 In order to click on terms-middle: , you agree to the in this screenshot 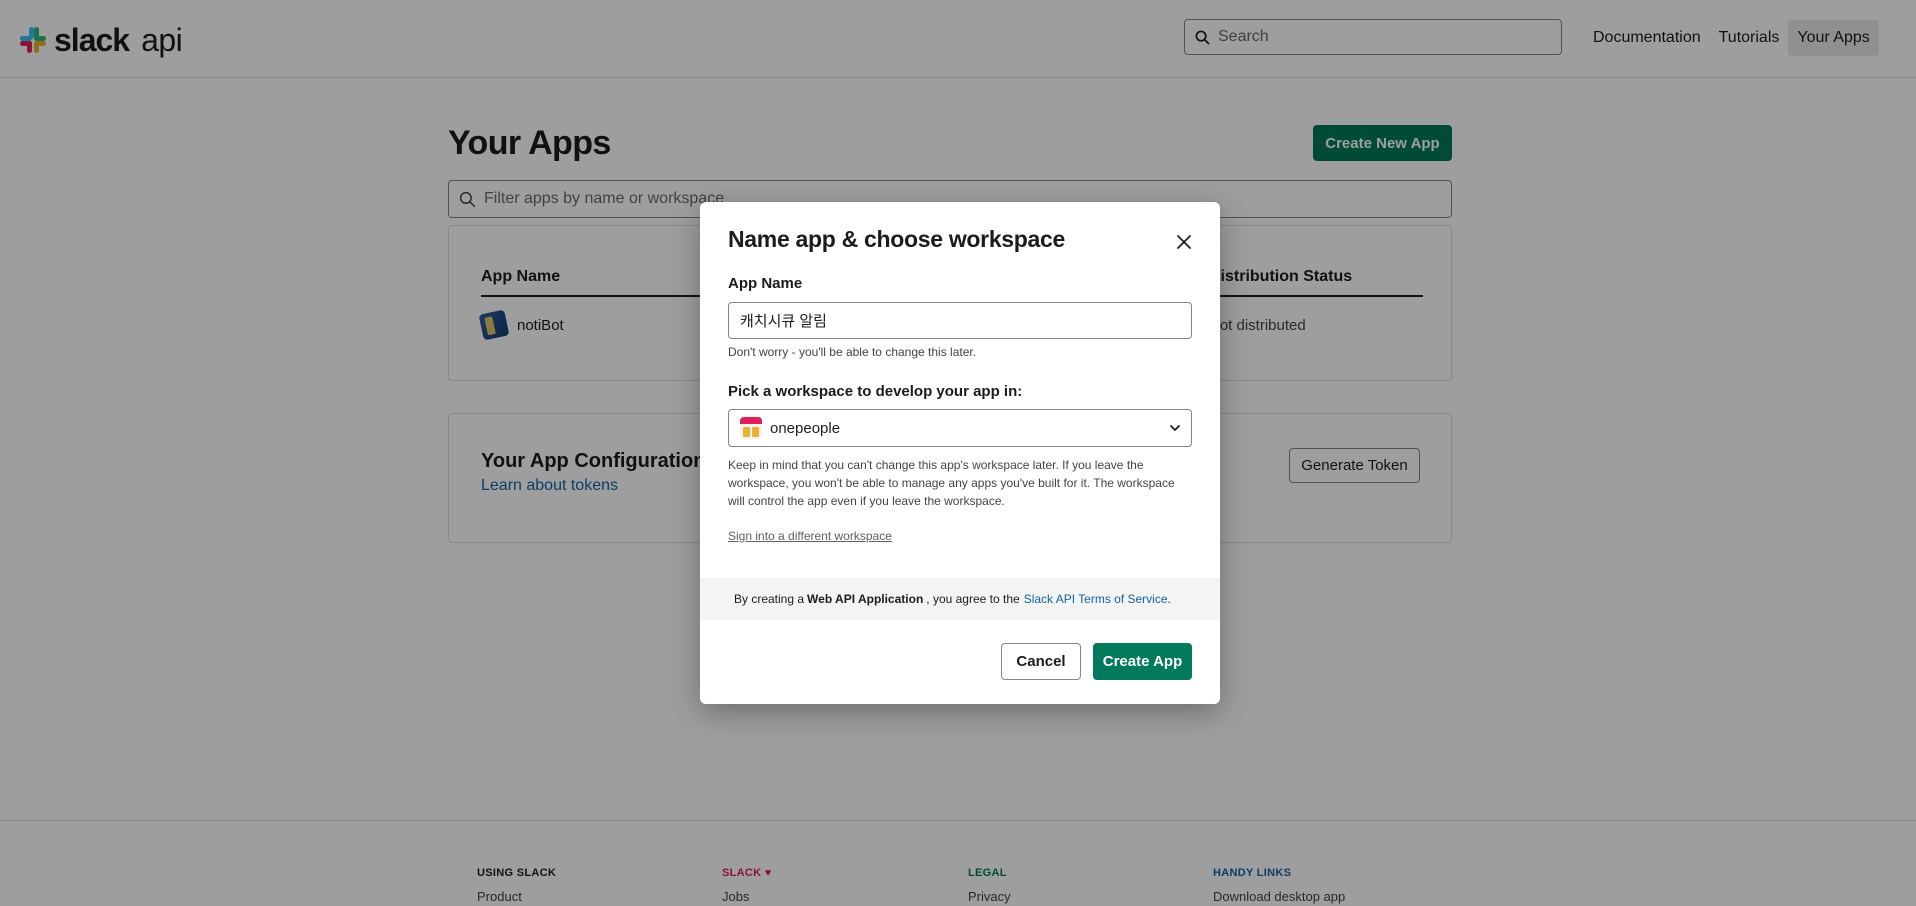, I will do `click(973, 599)`.